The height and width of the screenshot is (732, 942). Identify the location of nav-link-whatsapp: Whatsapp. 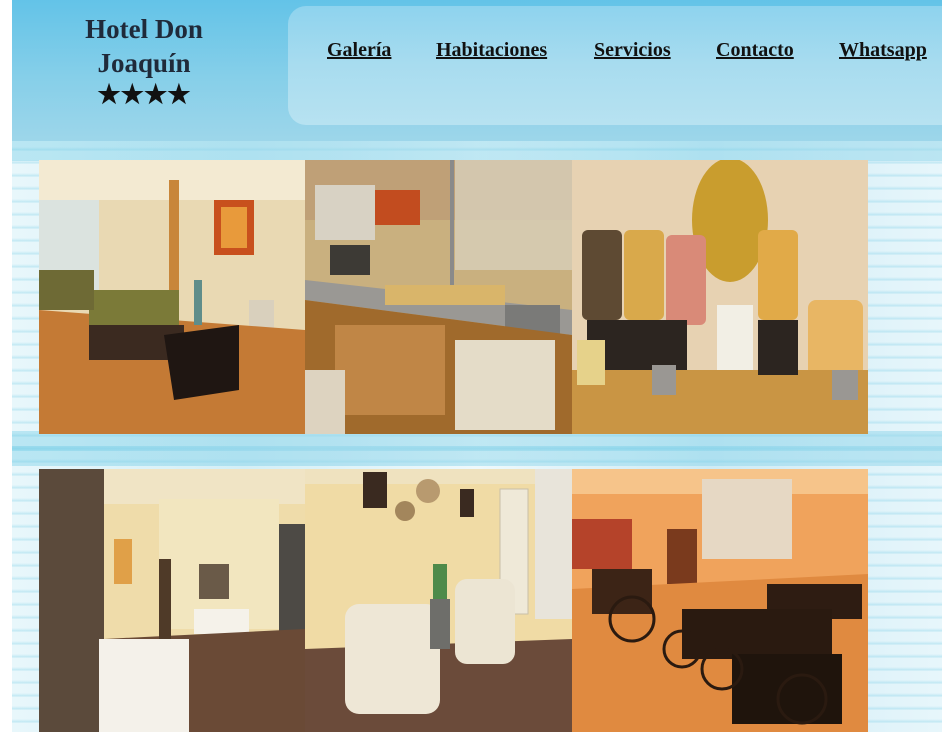
(883, 50).